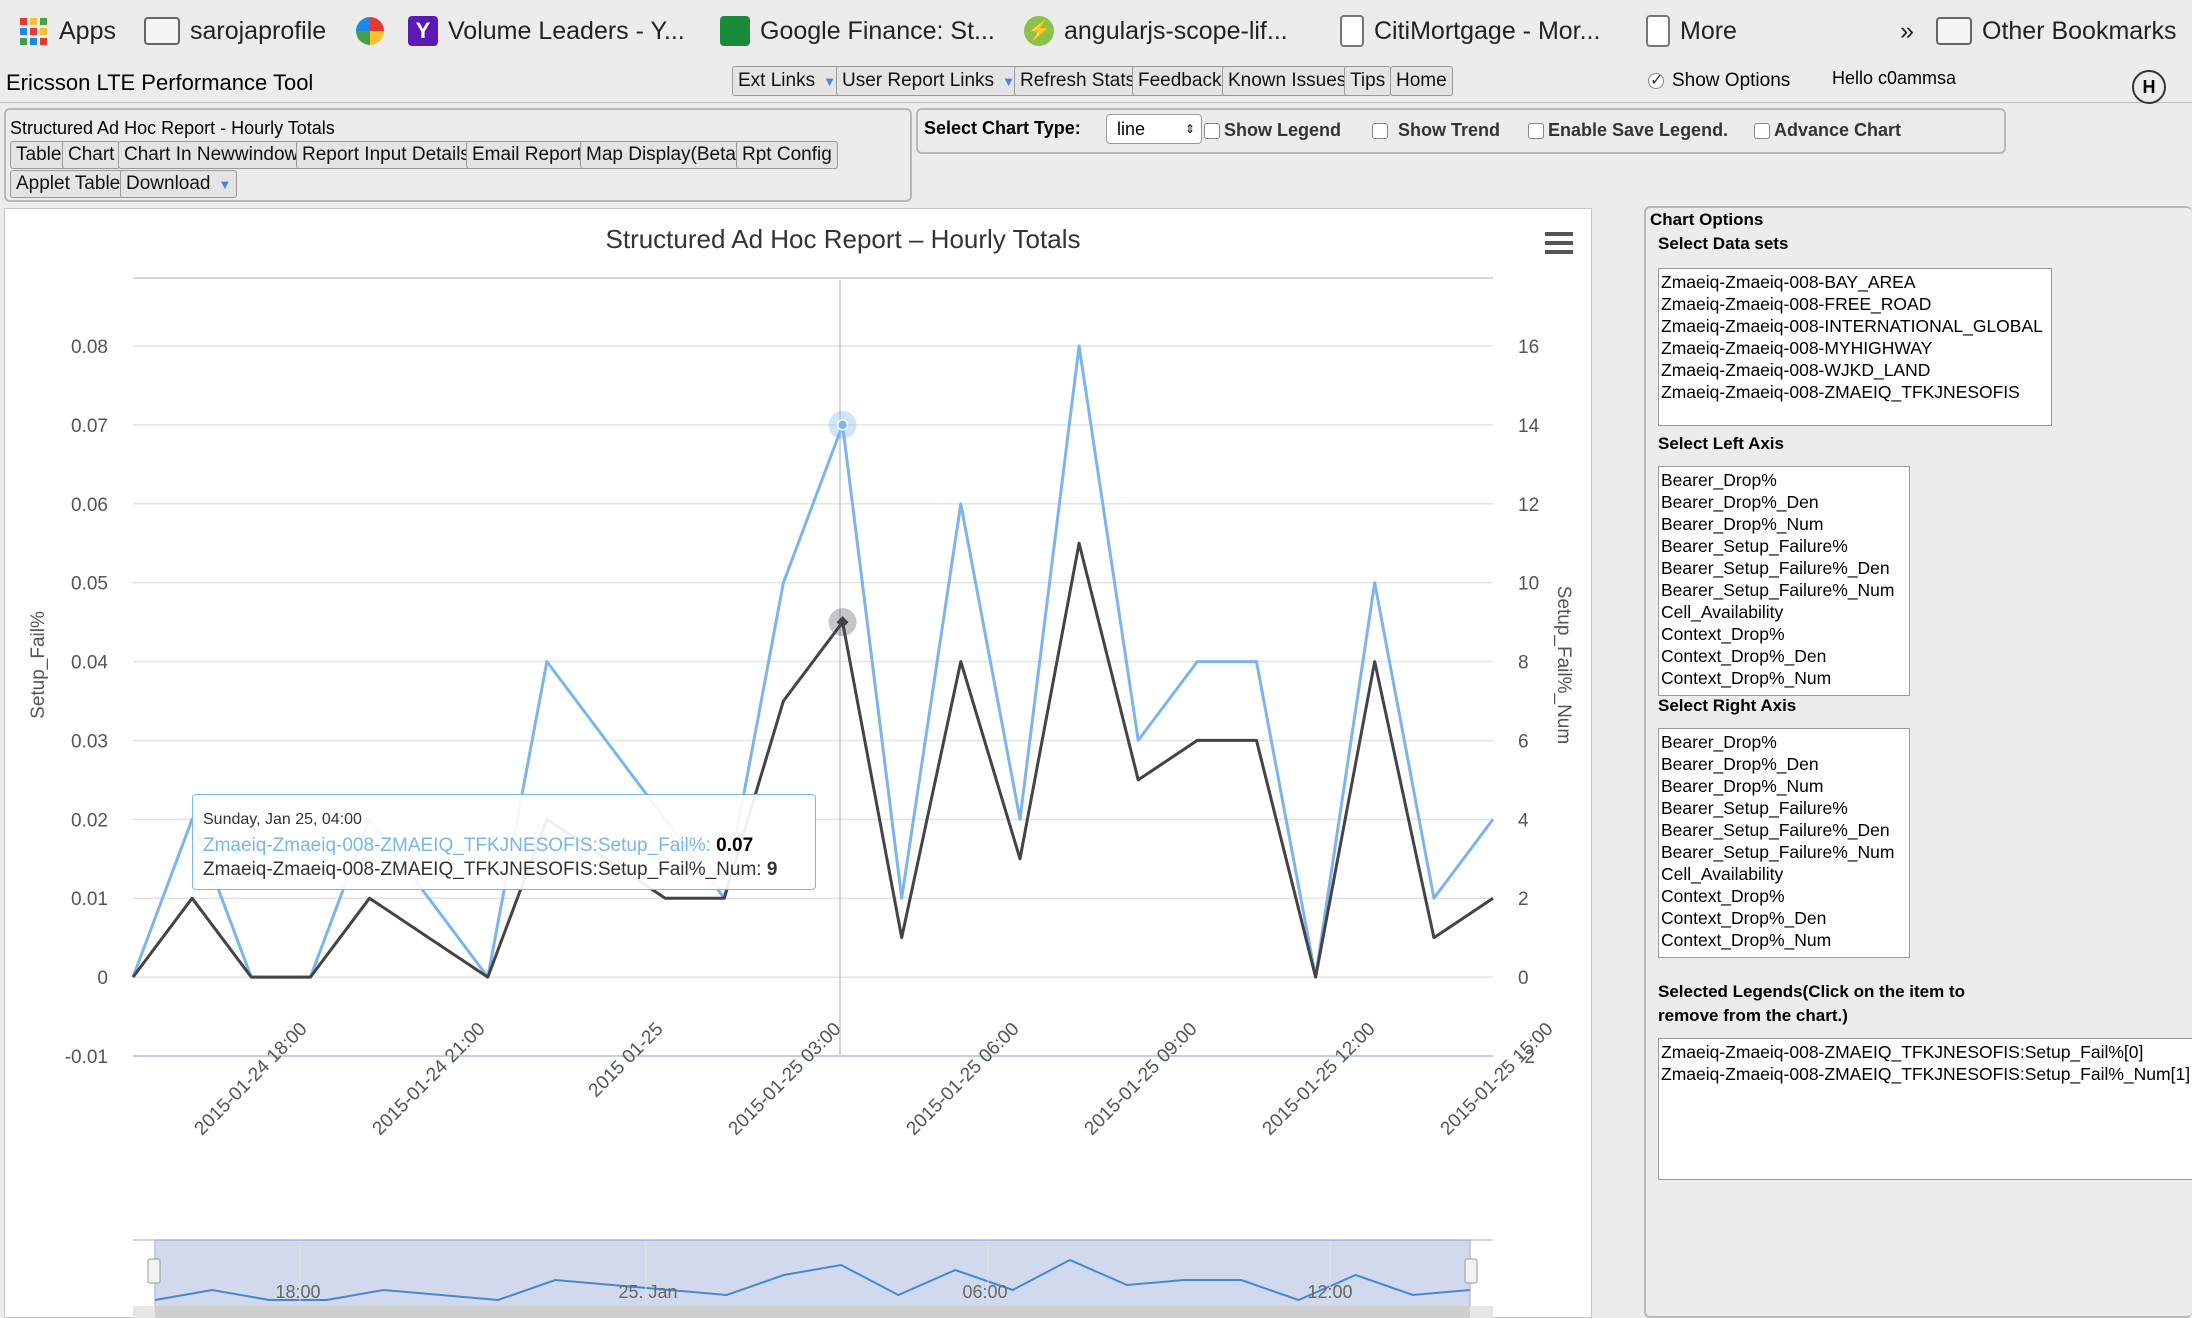 This screenshot has width=2192, height=1318. Describe the element at coordinates (2149, 87) in the screenshot. I see `help-badge: H` at that location.